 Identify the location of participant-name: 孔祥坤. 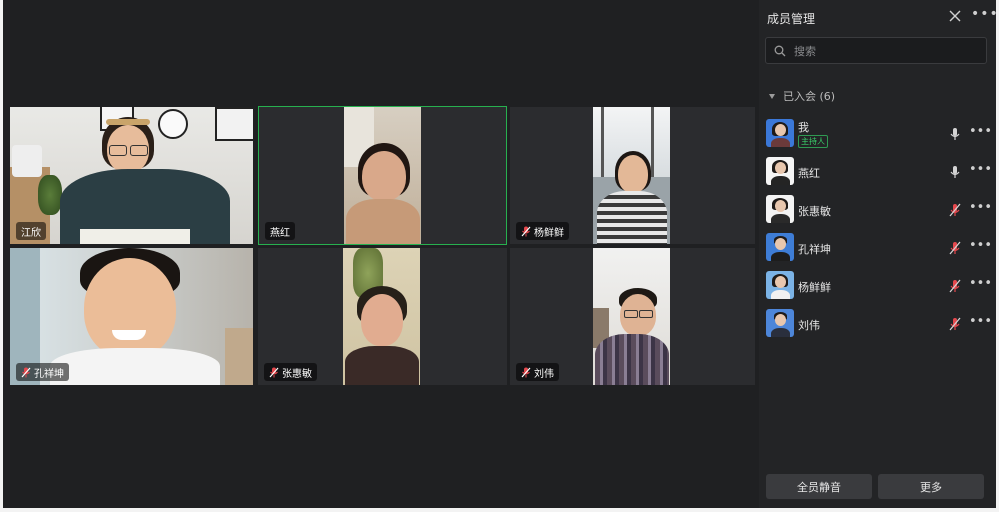
(49, 374).